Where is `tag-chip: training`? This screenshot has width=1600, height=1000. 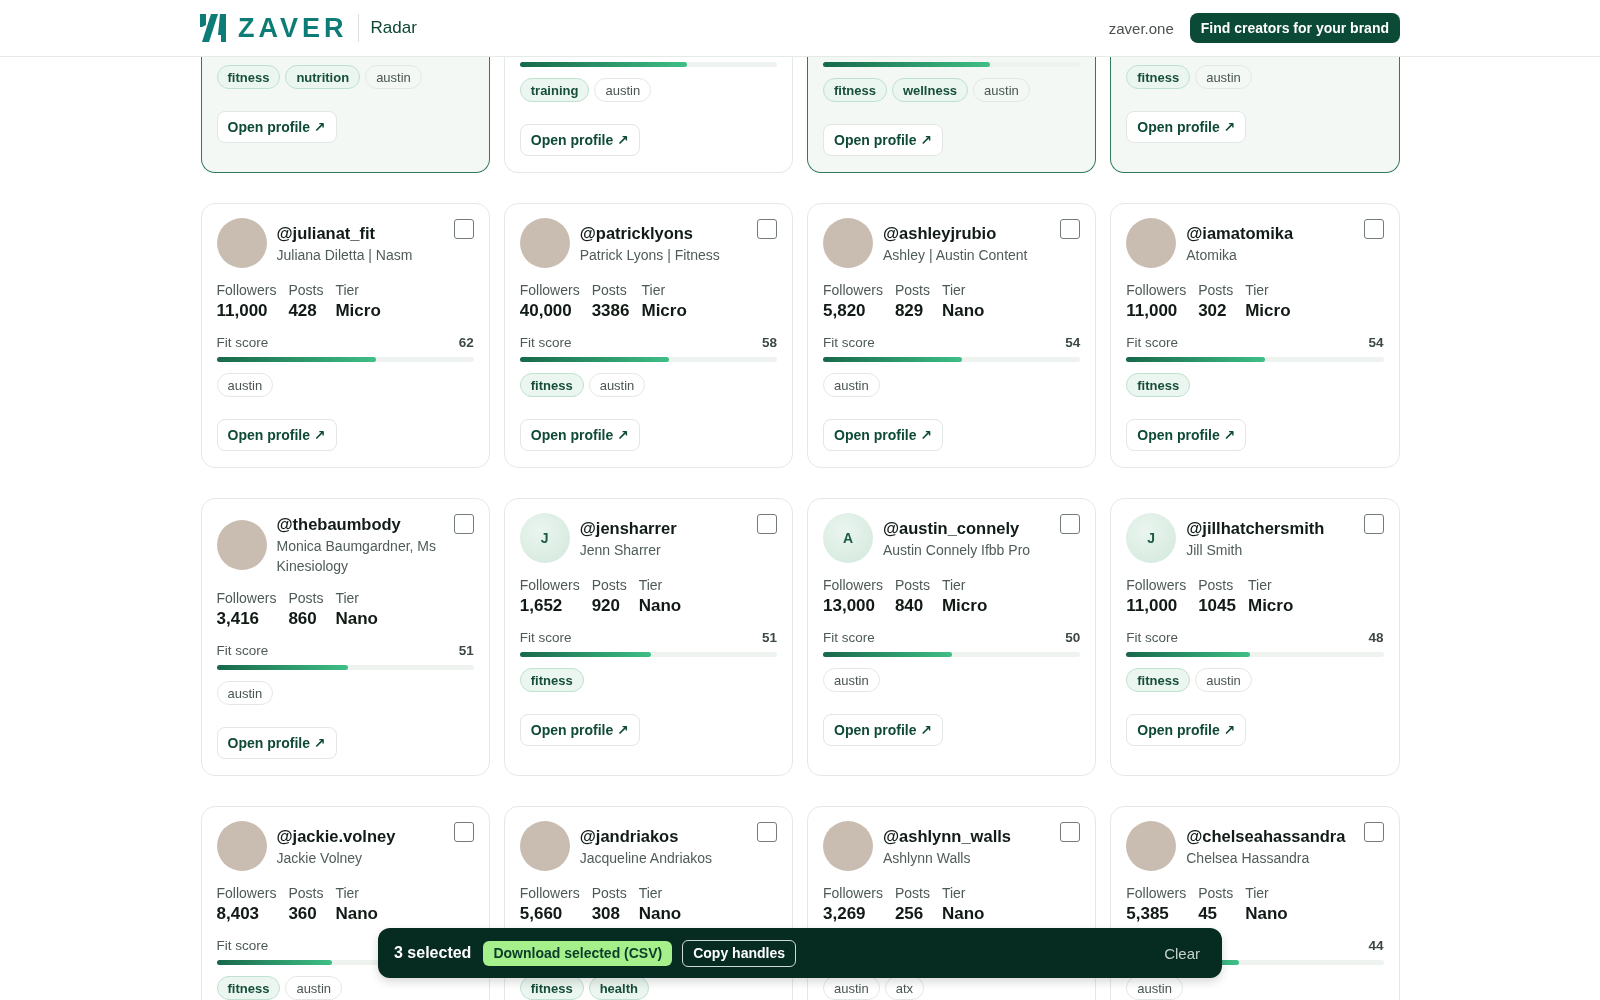 tag-chip: training is located at coordinates (554, 90).